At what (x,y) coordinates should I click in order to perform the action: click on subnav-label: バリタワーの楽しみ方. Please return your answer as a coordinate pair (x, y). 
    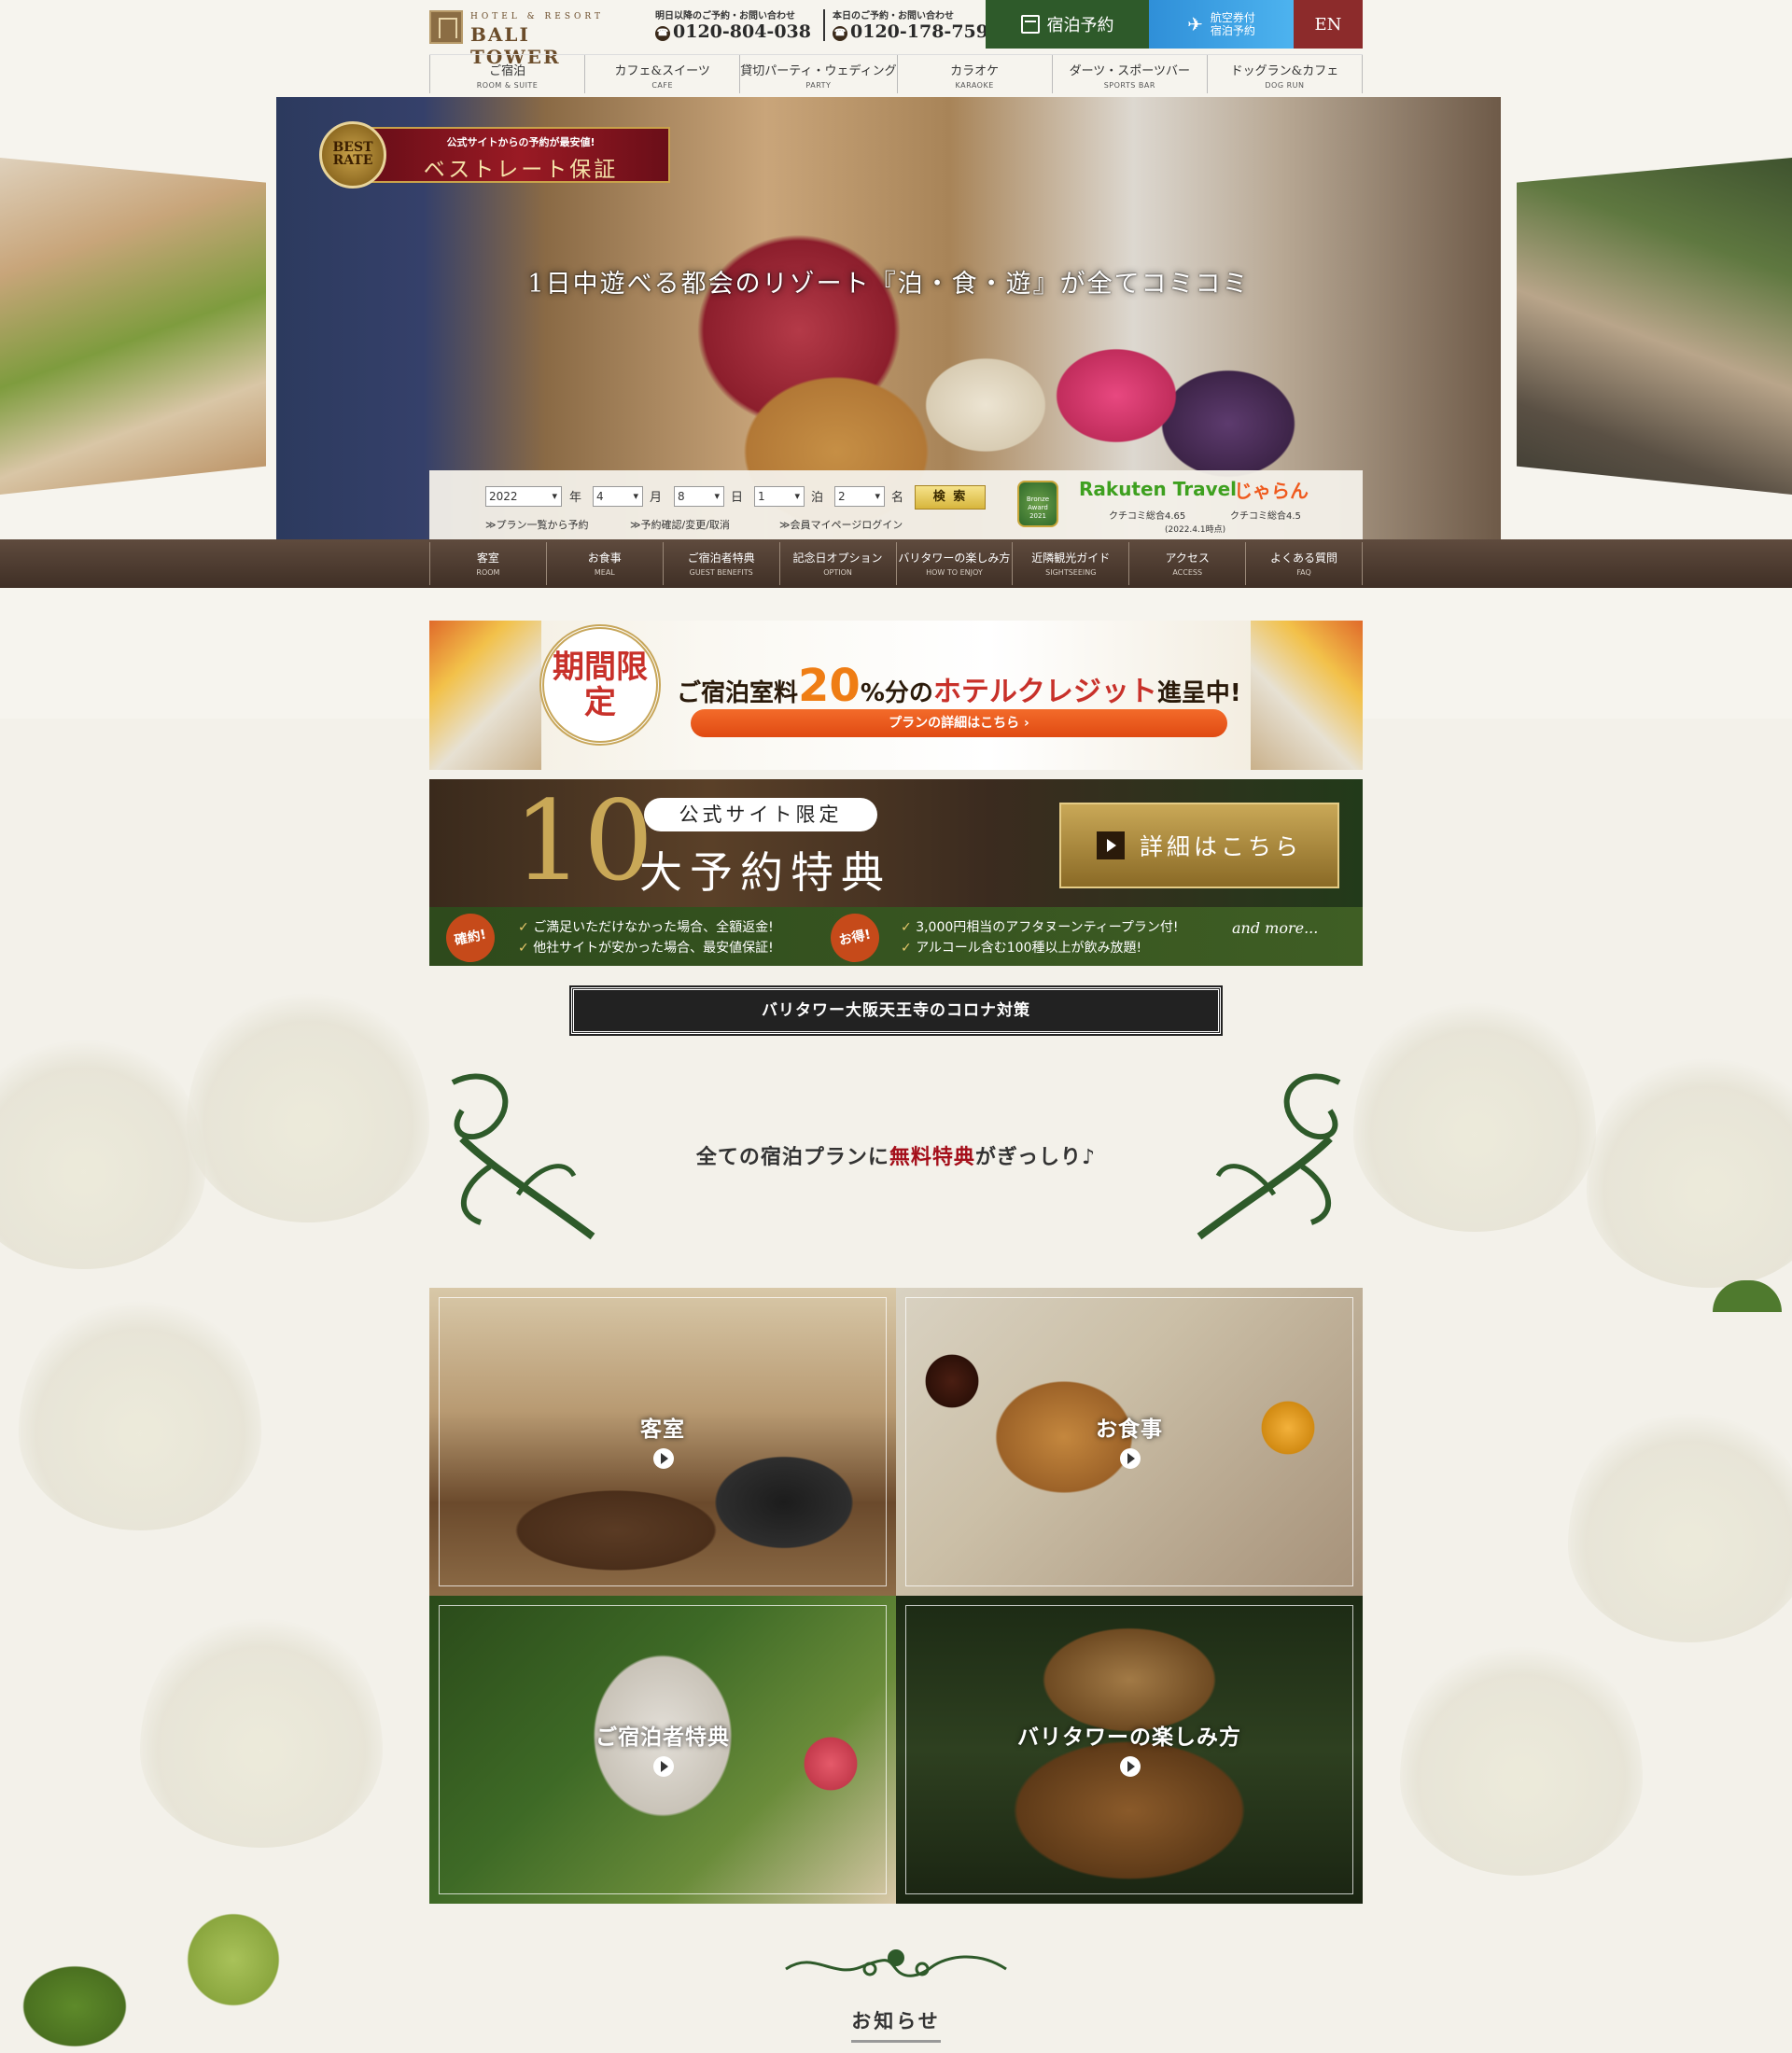
    Looking at the image, I should click on (954, 558).